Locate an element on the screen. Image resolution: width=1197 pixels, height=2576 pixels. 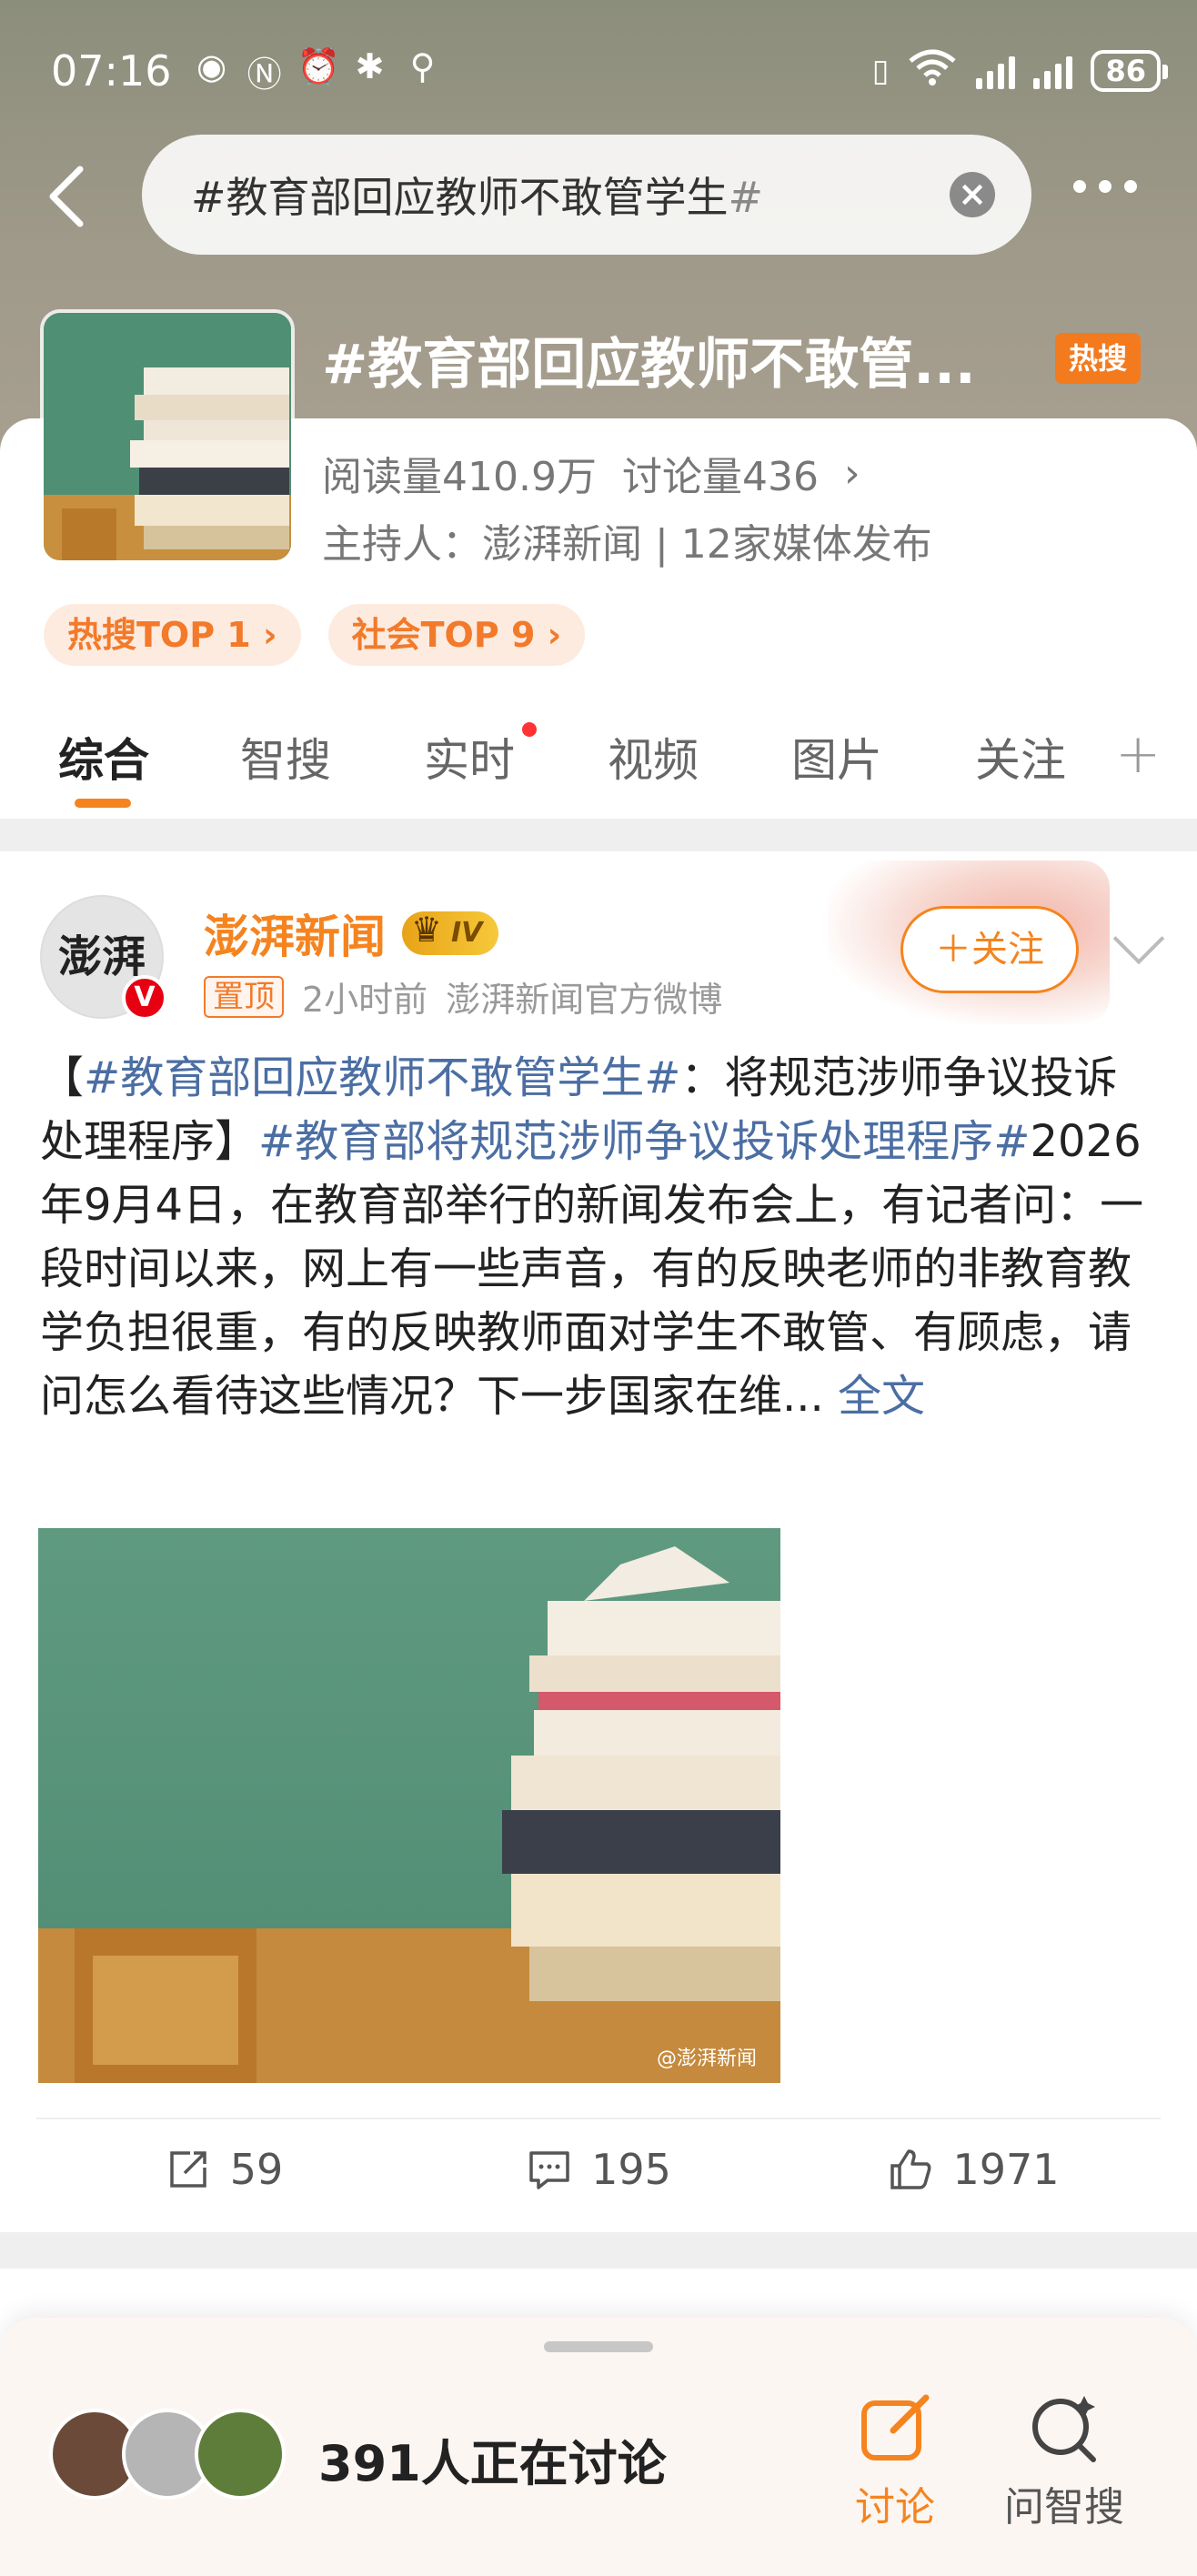
wifi-icon is located at coordinates (932, 71).